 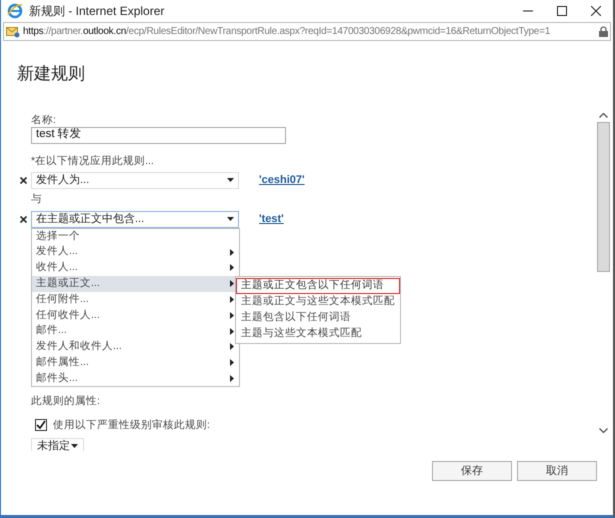 I want to click on mail-page-icon, so click(x=13, y=32).